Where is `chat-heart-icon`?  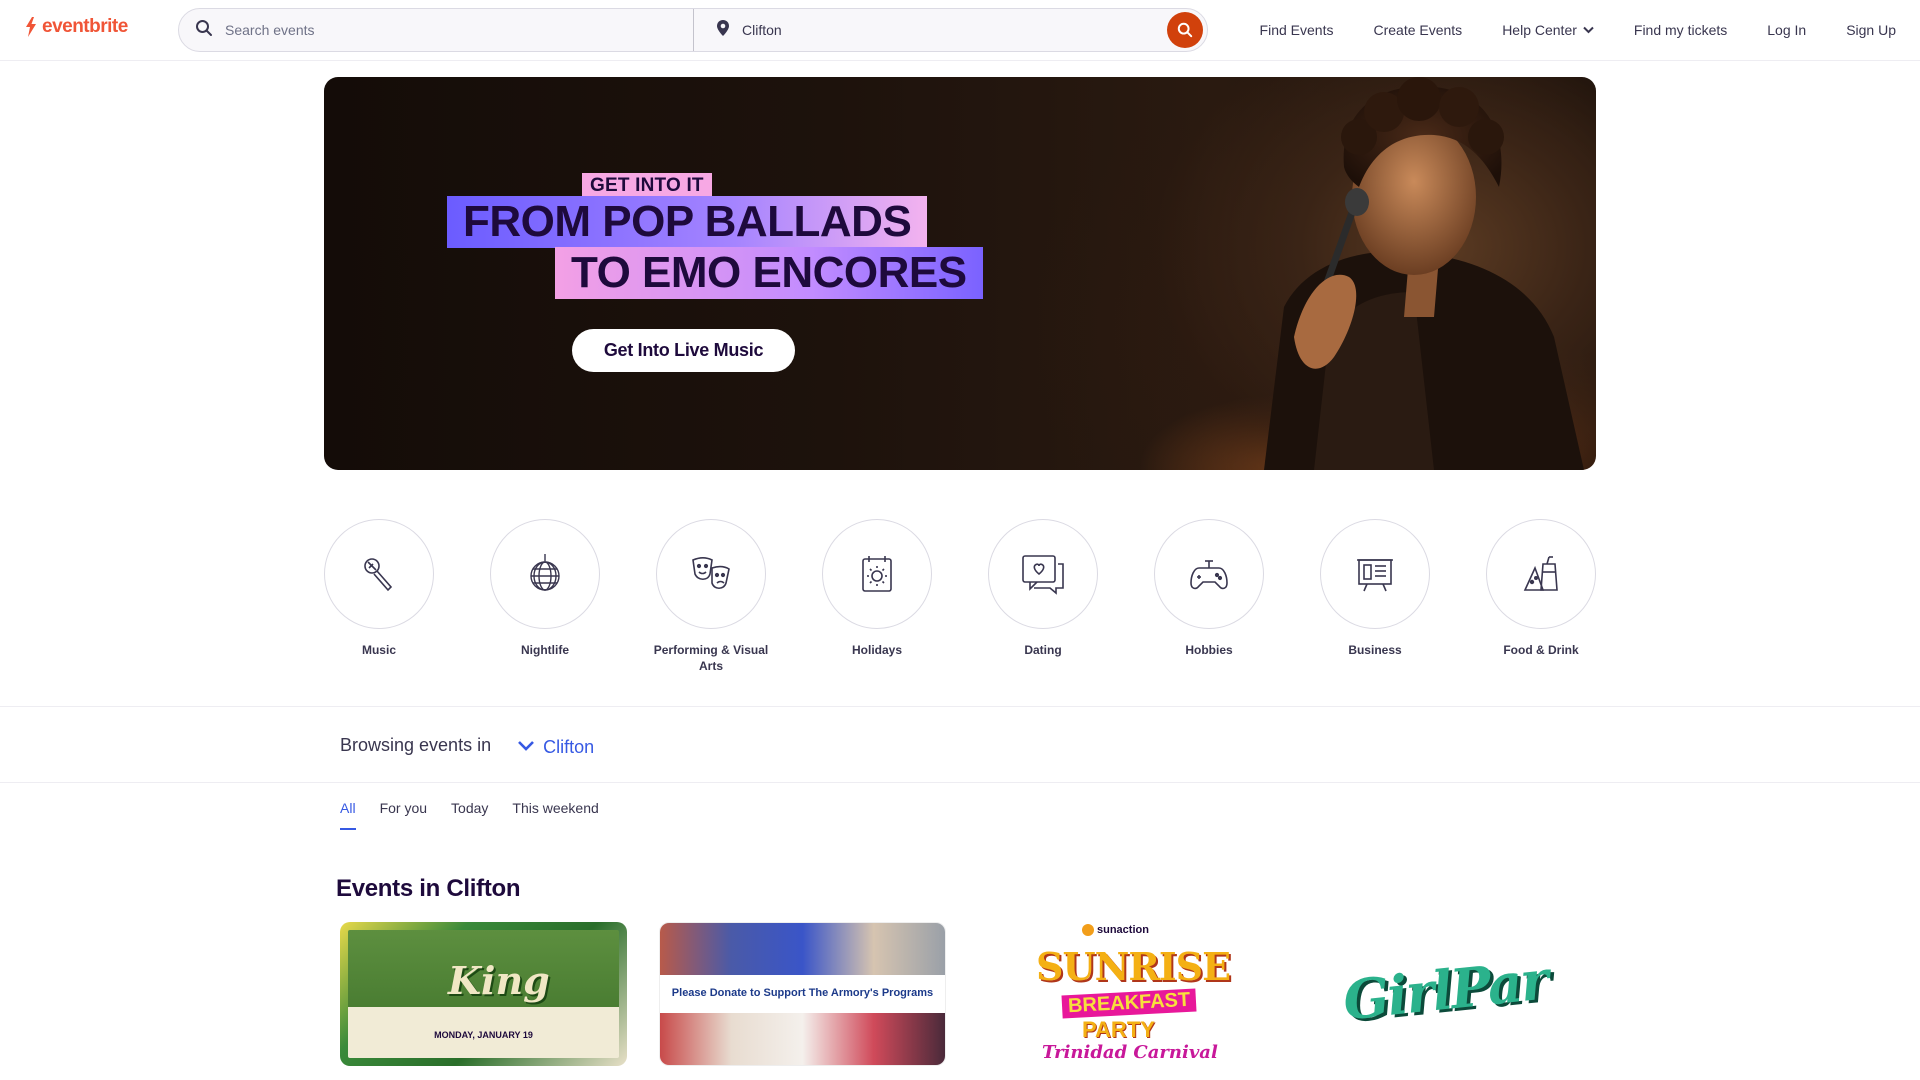
chat-heart-icon is located at coordinates (1043, 575).